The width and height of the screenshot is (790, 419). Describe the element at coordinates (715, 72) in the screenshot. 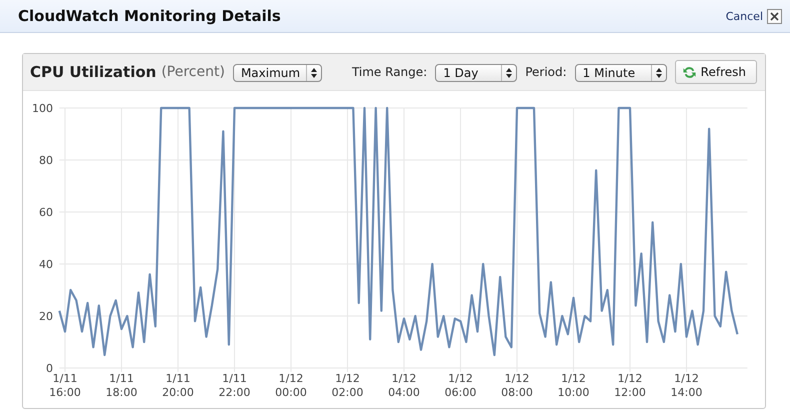

I see `refresh-button: Refresh` at that location.